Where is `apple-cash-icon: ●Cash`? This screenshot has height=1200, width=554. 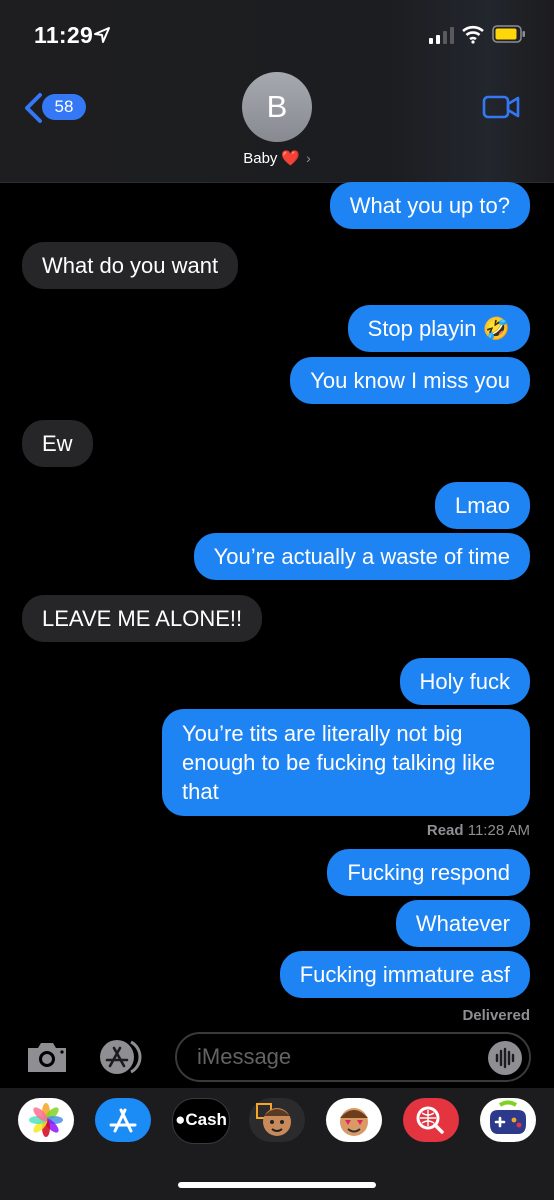 apple-cash-icon: ●Cash is located at coordinates (201, 1121).